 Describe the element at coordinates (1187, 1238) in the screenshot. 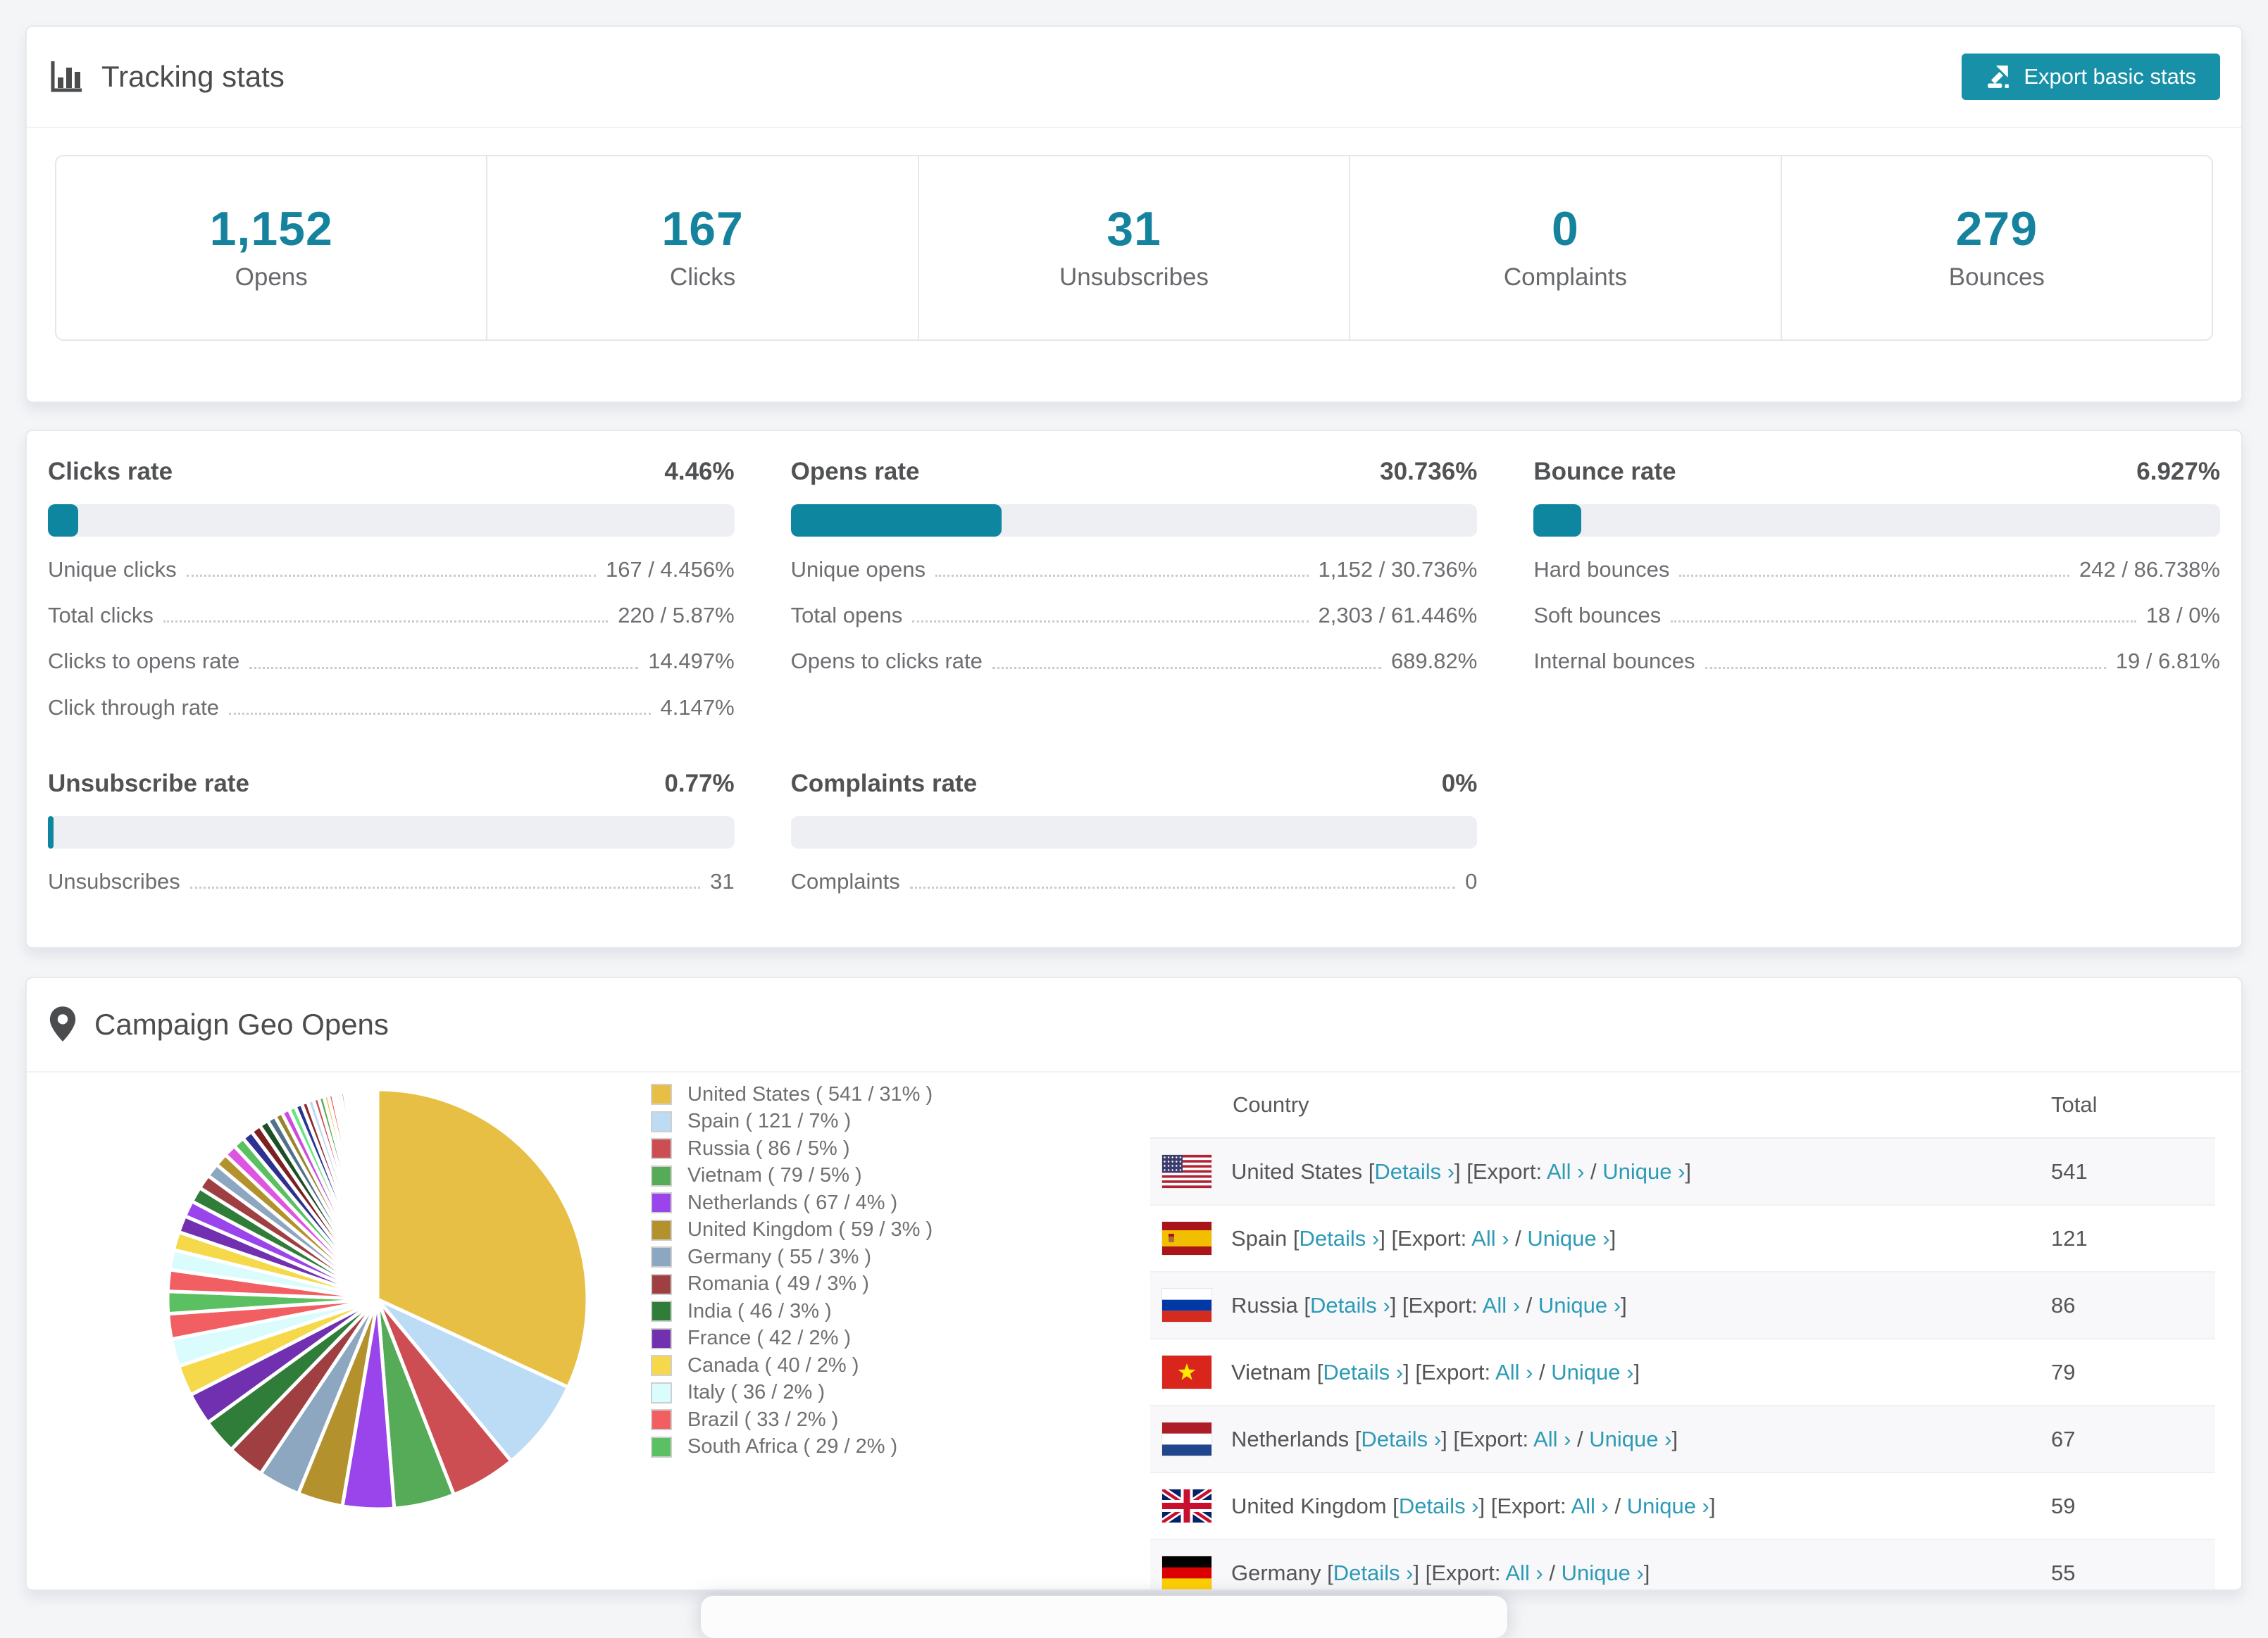

I see `flag-es-icon` at that location.